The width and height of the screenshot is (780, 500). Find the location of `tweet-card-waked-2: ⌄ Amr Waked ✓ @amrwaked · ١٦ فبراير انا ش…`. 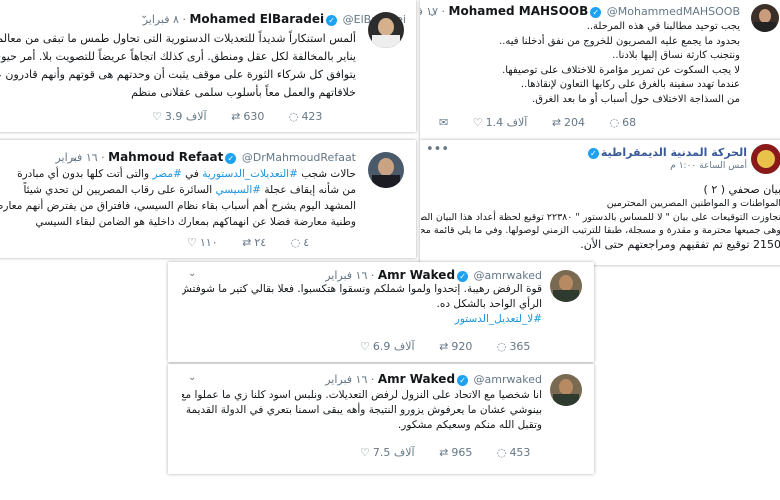

tweet-card-waked-2: ⌄ Amr Waked ✓ @amrwaked · ١٦ فبراير انا ش… is located at coordinates (381, 419).